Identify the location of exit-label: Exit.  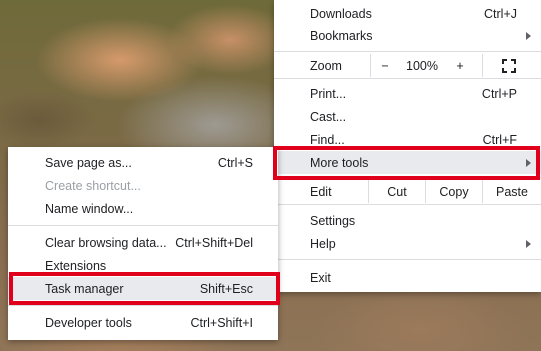
(320, 277).